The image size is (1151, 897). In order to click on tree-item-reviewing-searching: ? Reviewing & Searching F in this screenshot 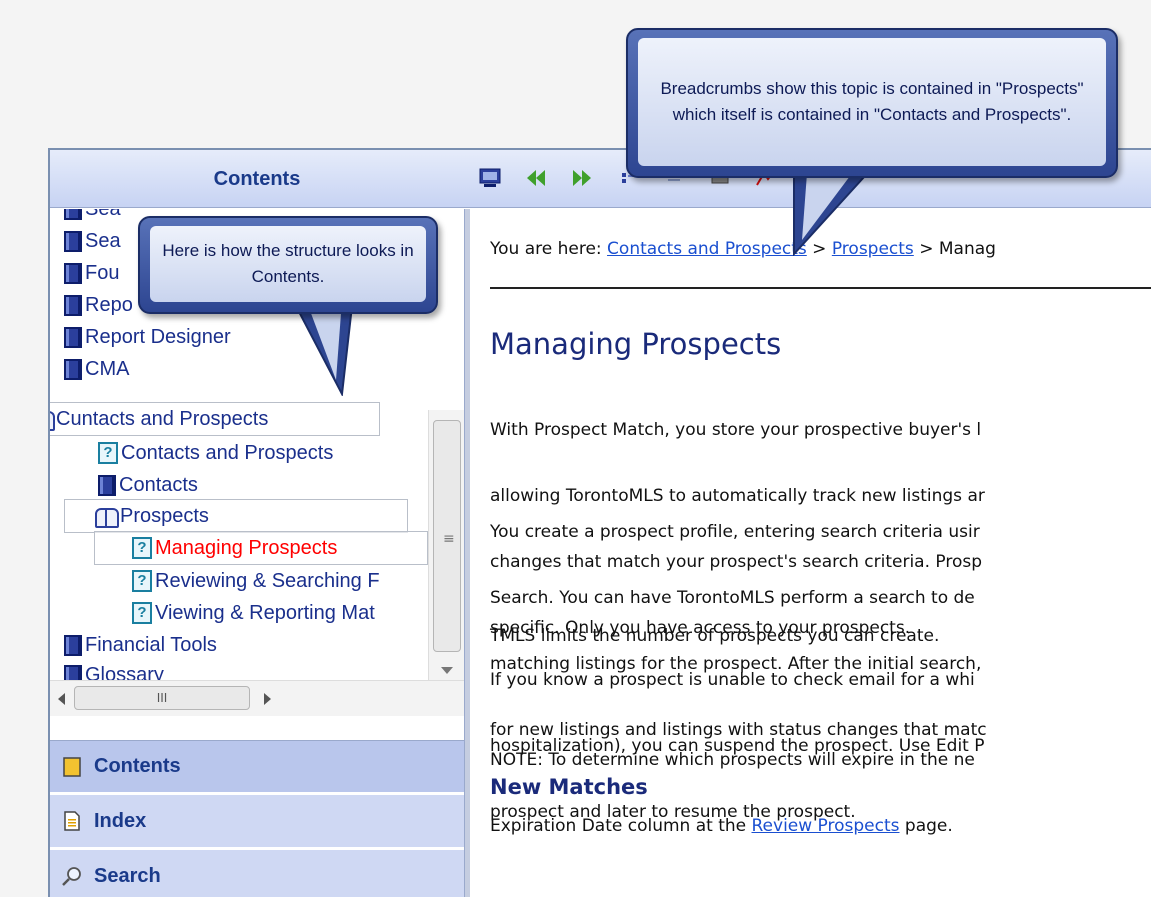, I will do `click(256, 581)`.